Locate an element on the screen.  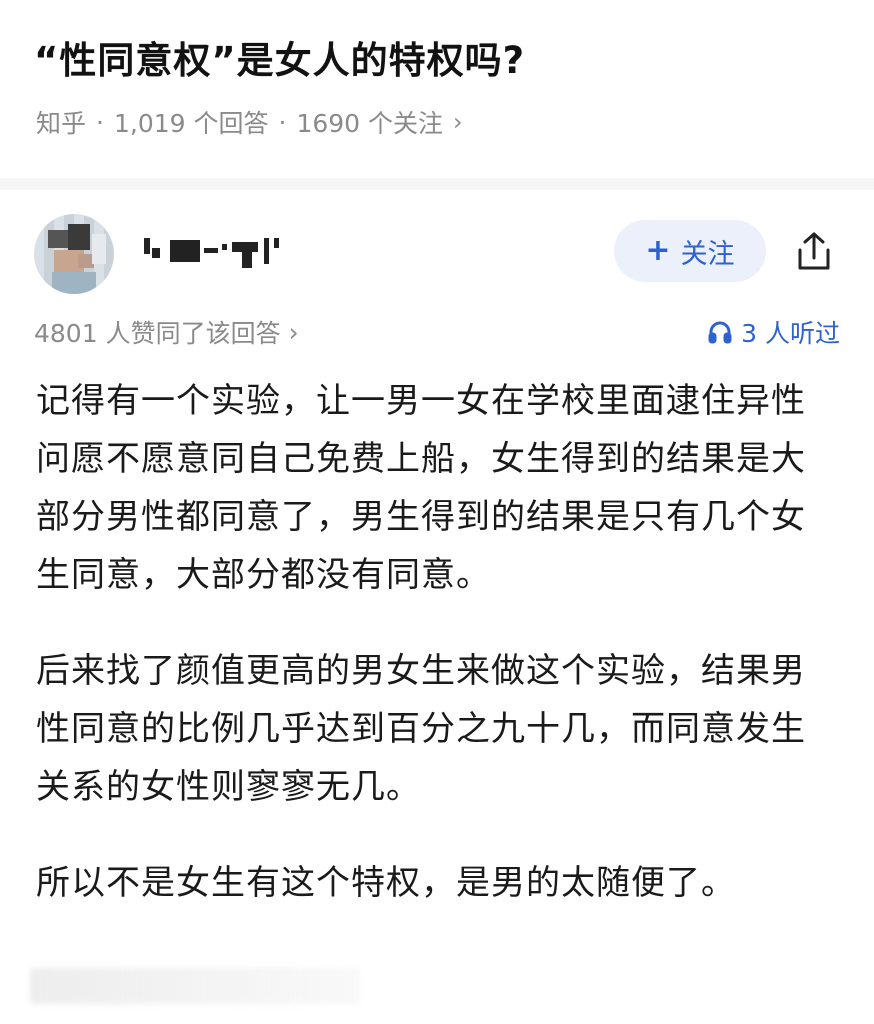
blurred-next-content is located at coordinates (195, 986).